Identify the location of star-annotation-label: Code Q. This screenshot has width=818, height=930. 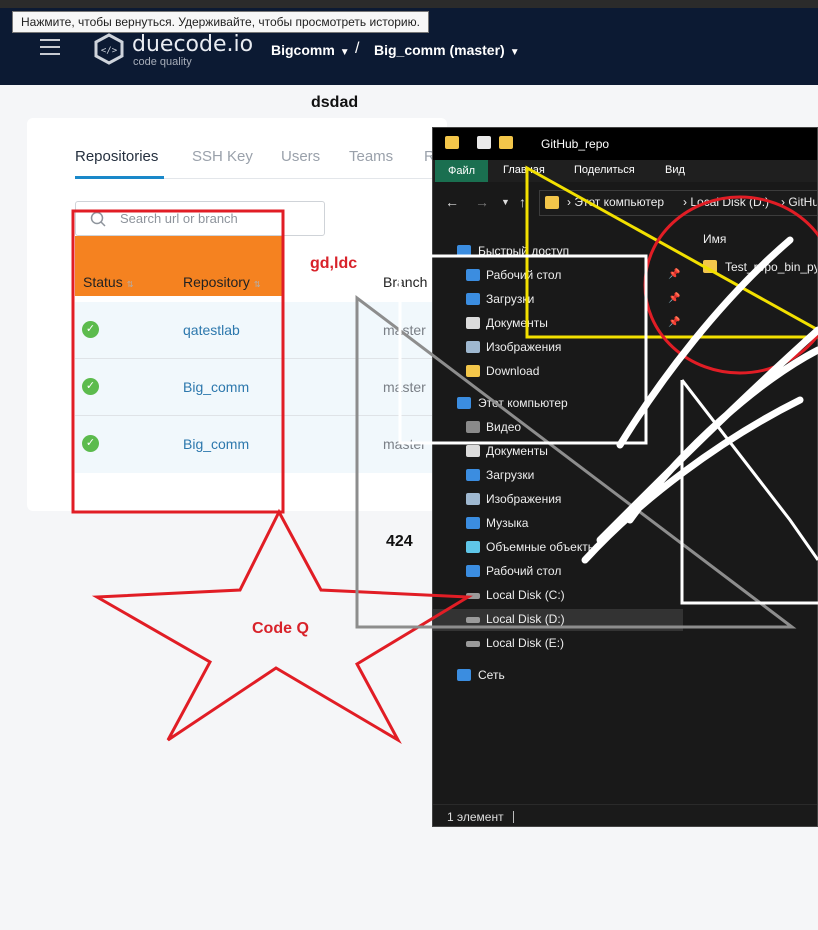
(280, 628).